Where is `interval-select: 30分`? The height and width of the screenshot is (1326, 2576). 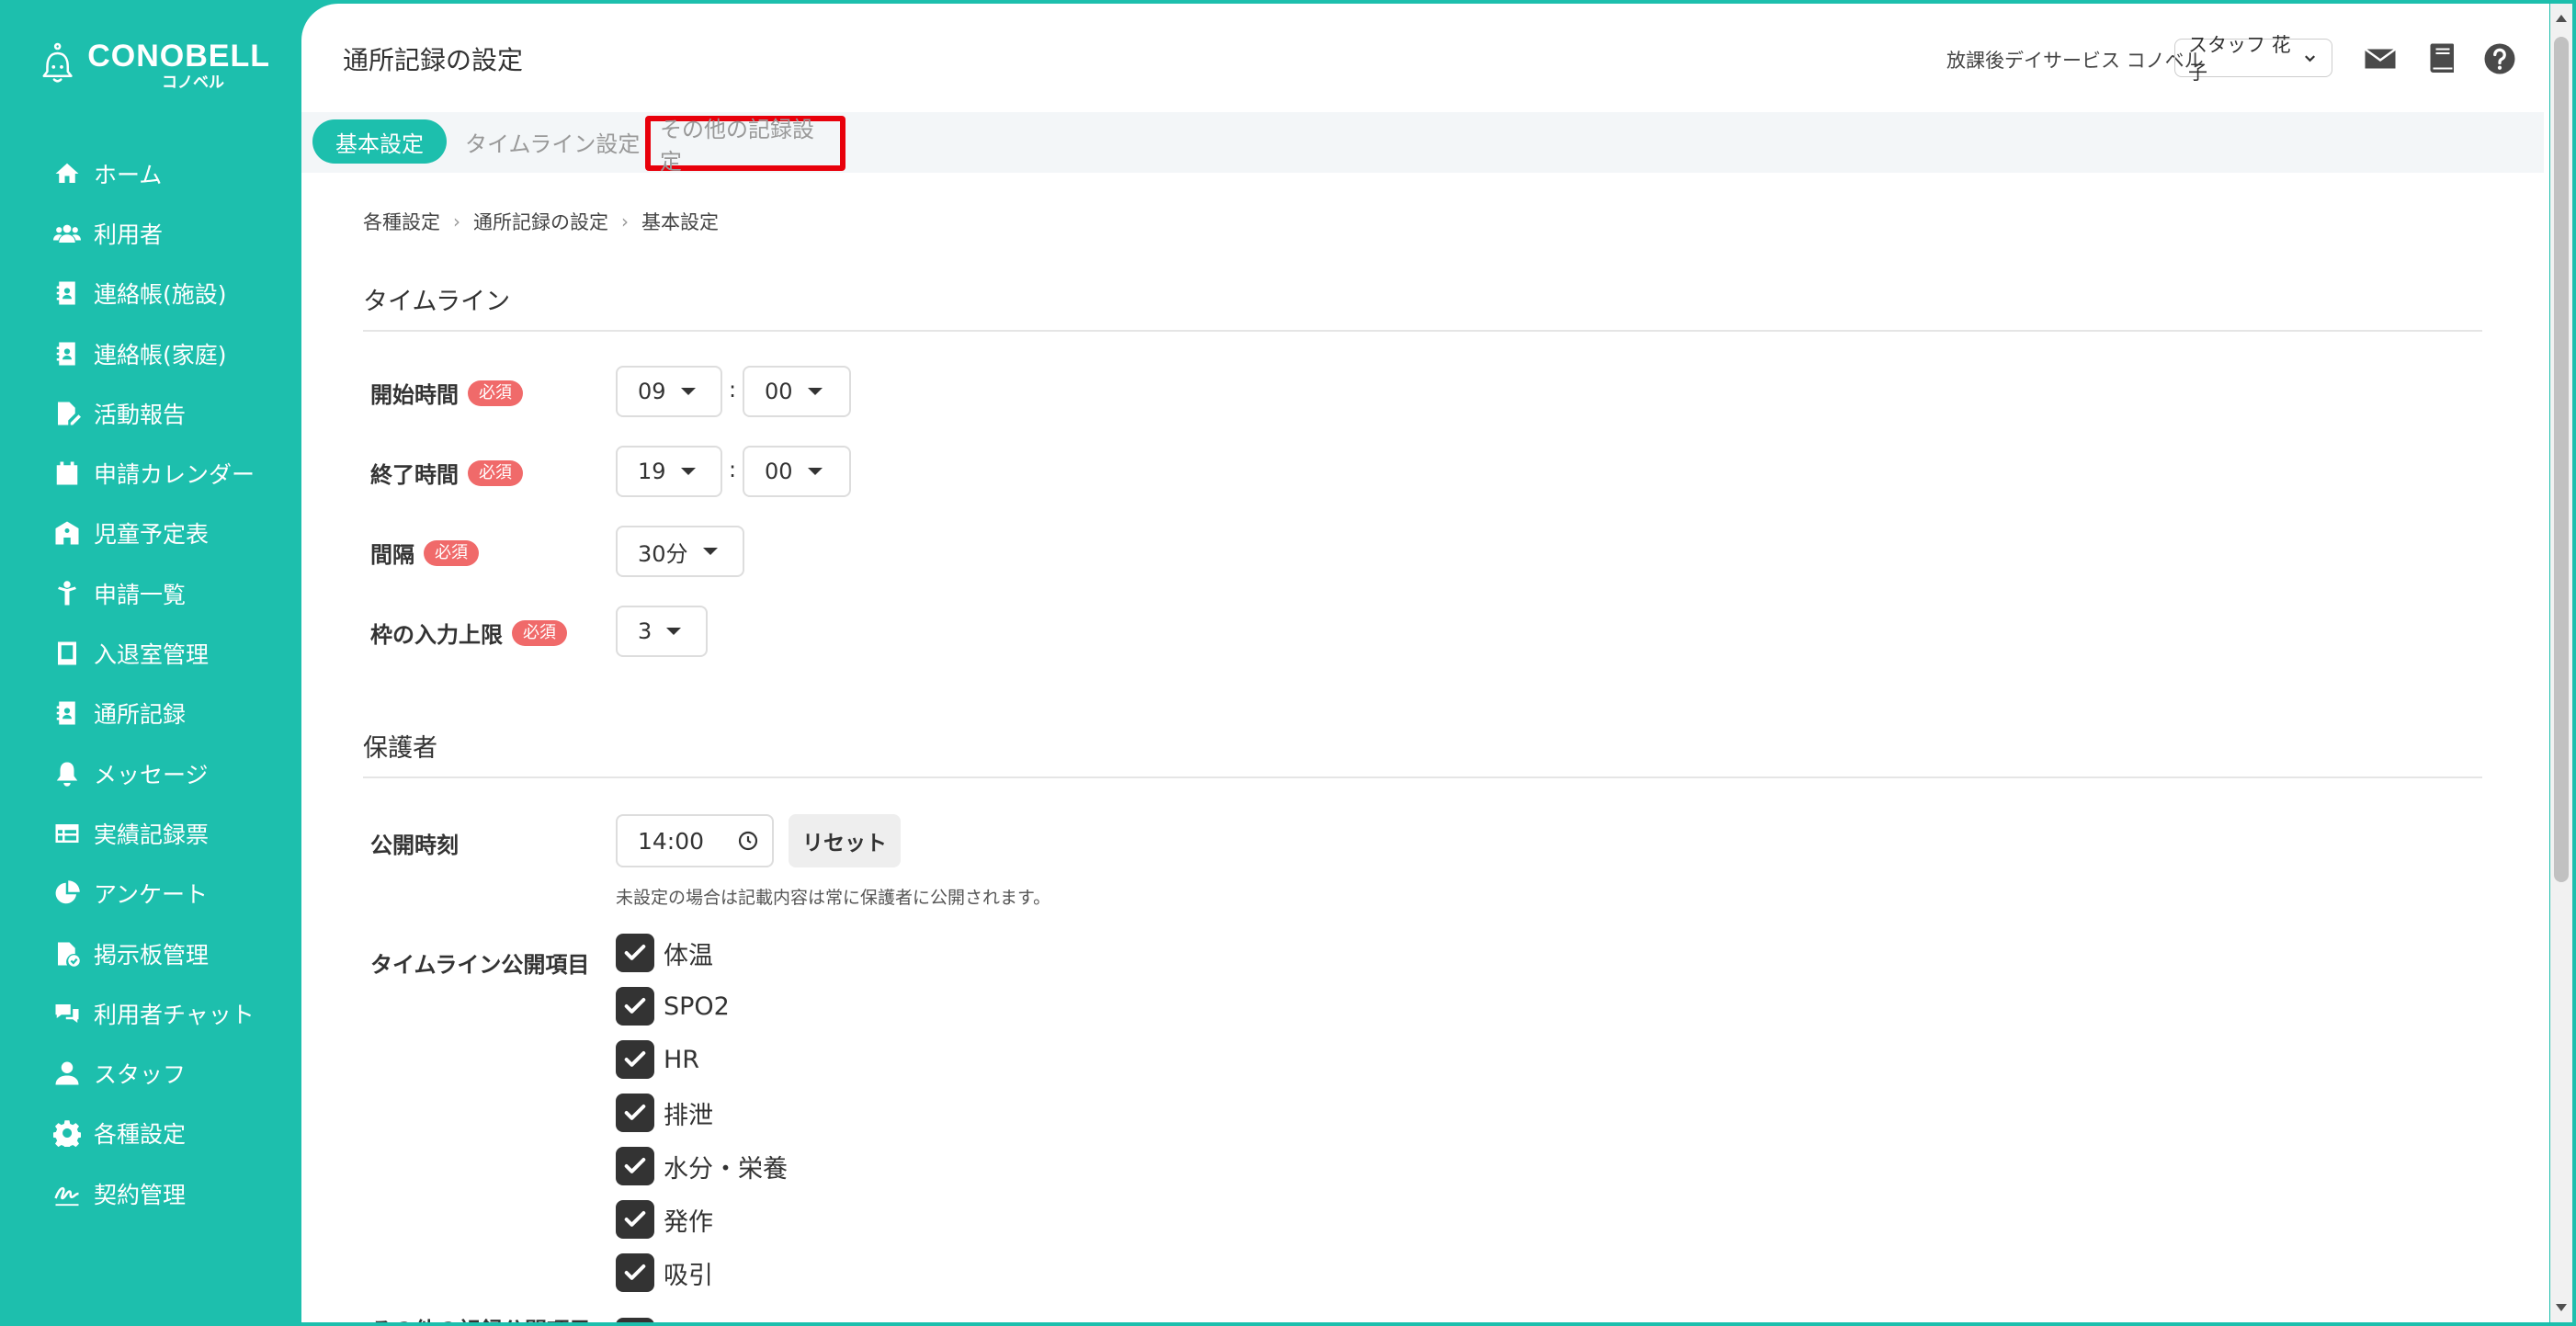
interval-select: 30分 is located at coordinates (680, 551).